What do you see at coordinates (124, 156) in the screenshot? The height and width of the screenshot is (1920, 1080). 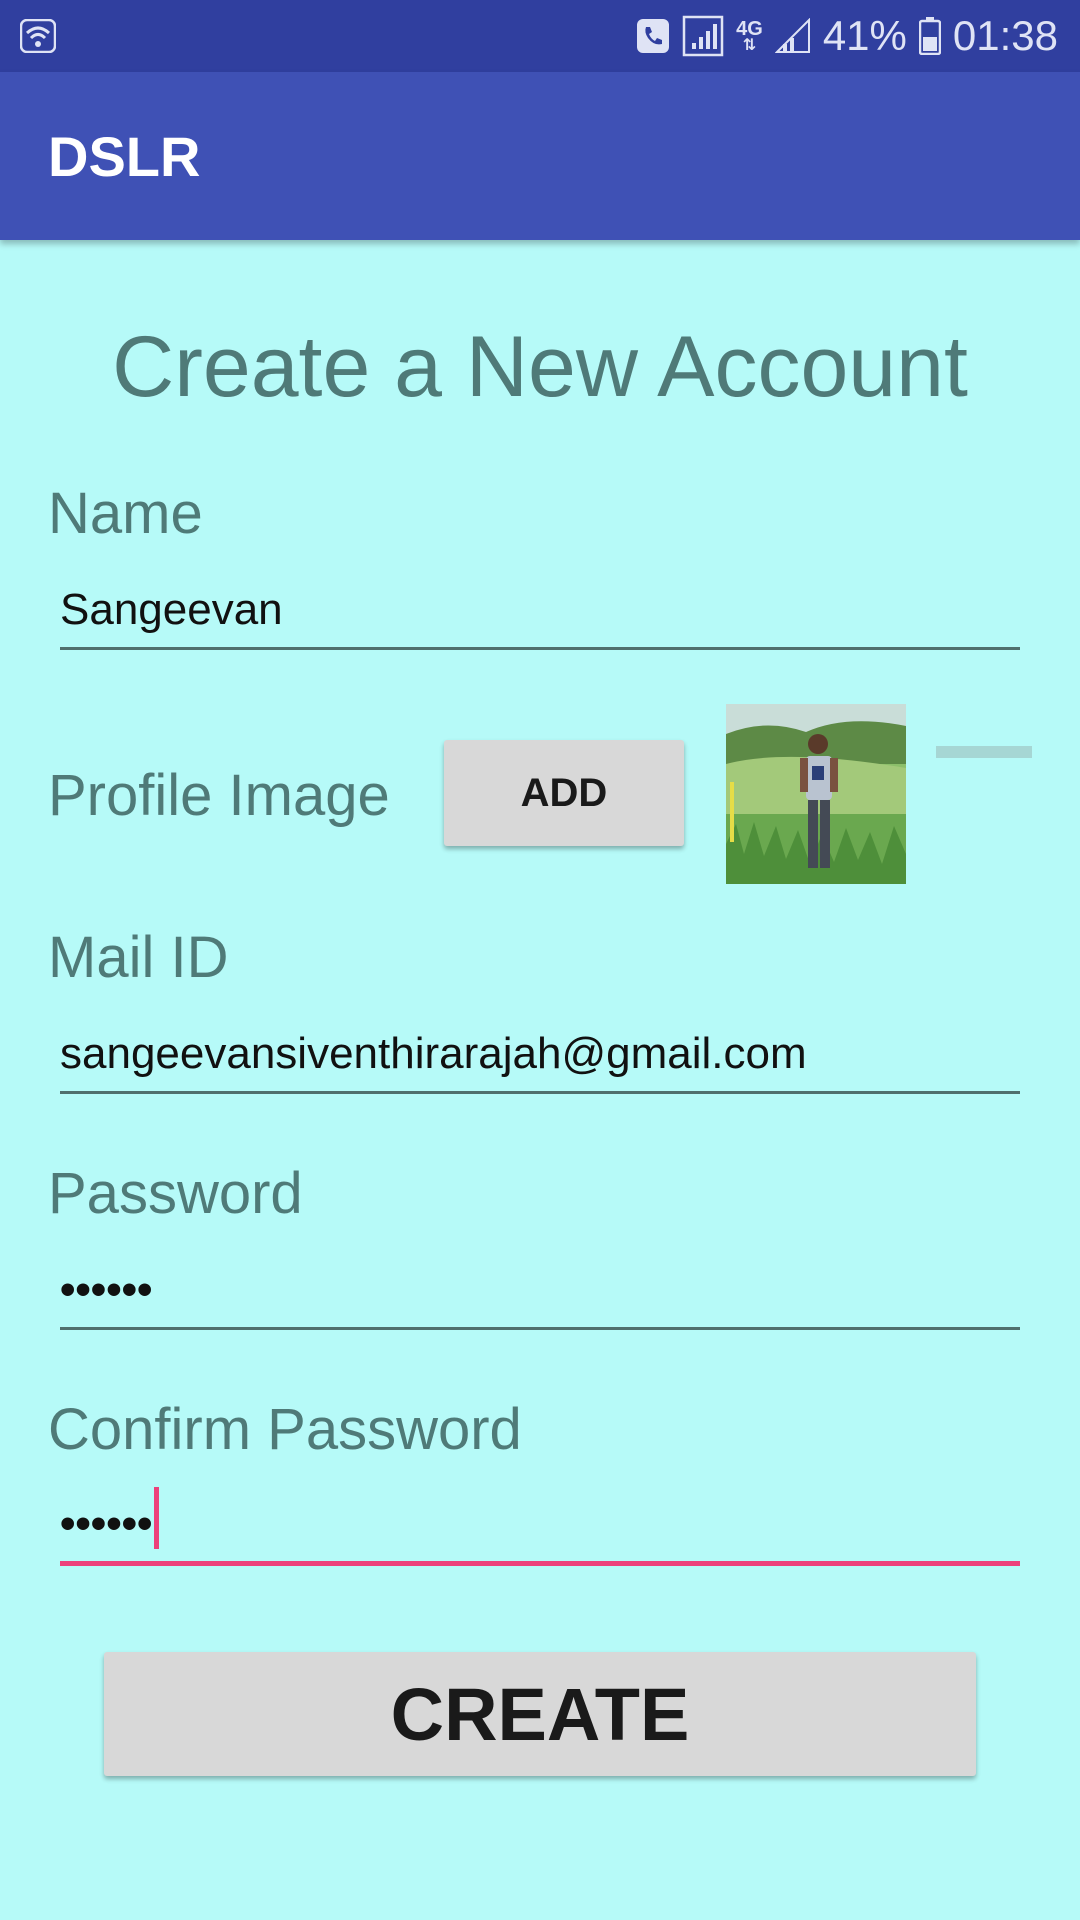 I see `app-title: DSLR` at bounding box center [124, 156].